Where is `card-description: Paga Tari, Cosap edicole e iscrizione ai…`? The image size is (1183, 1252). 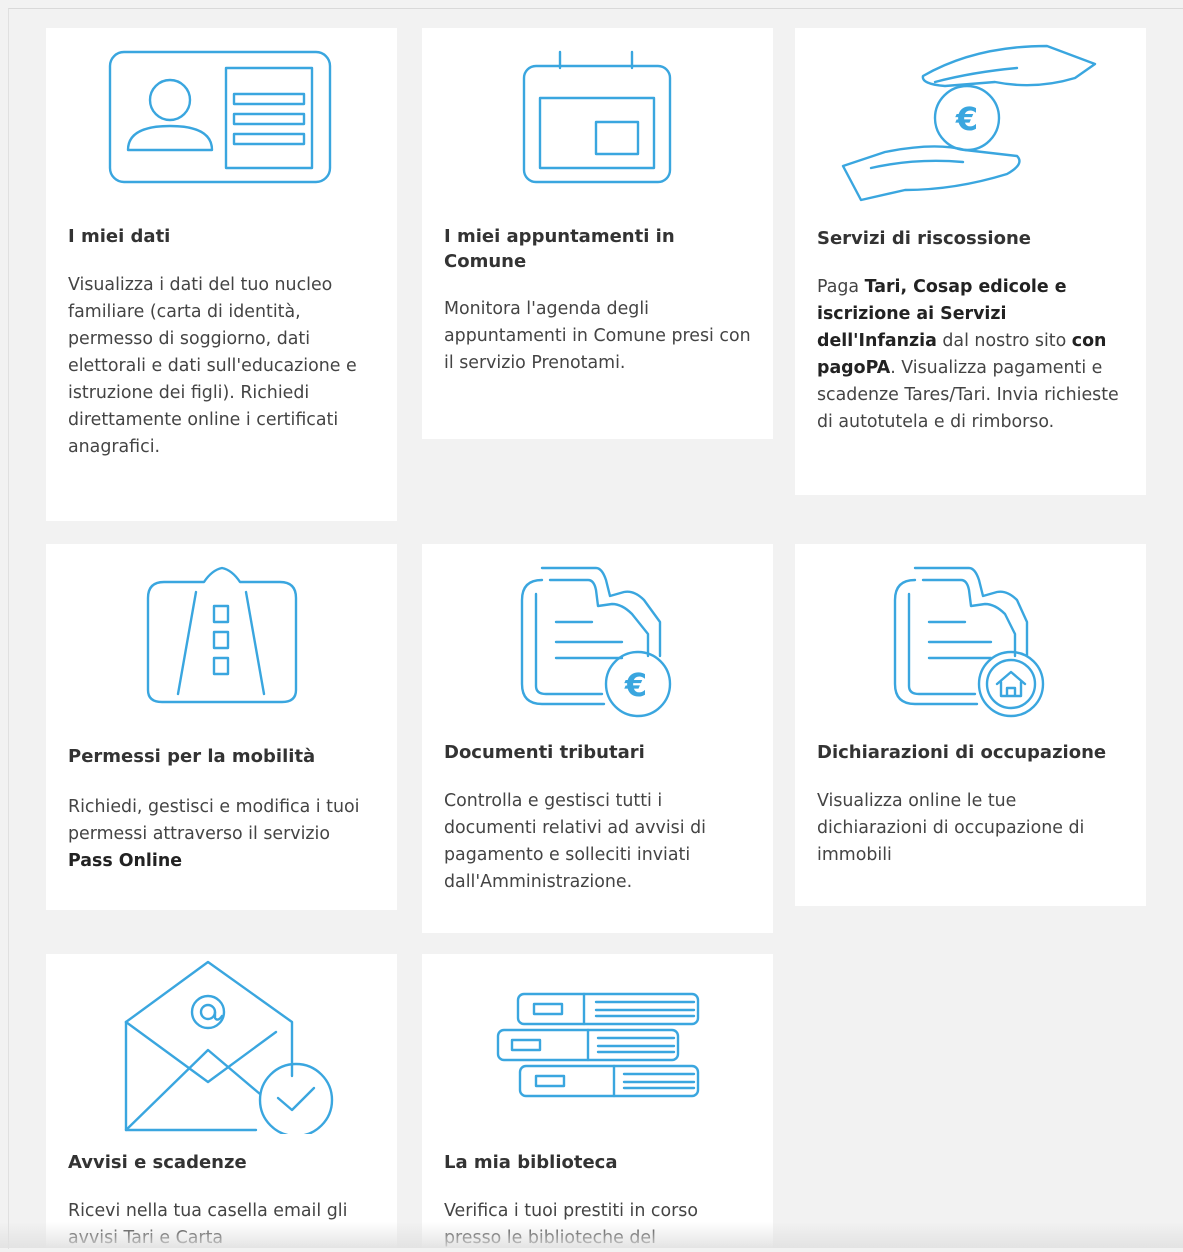
card-description: Paga Tari, Cosap edicole e iscrizione ai… is located at coordinates (968, 354).